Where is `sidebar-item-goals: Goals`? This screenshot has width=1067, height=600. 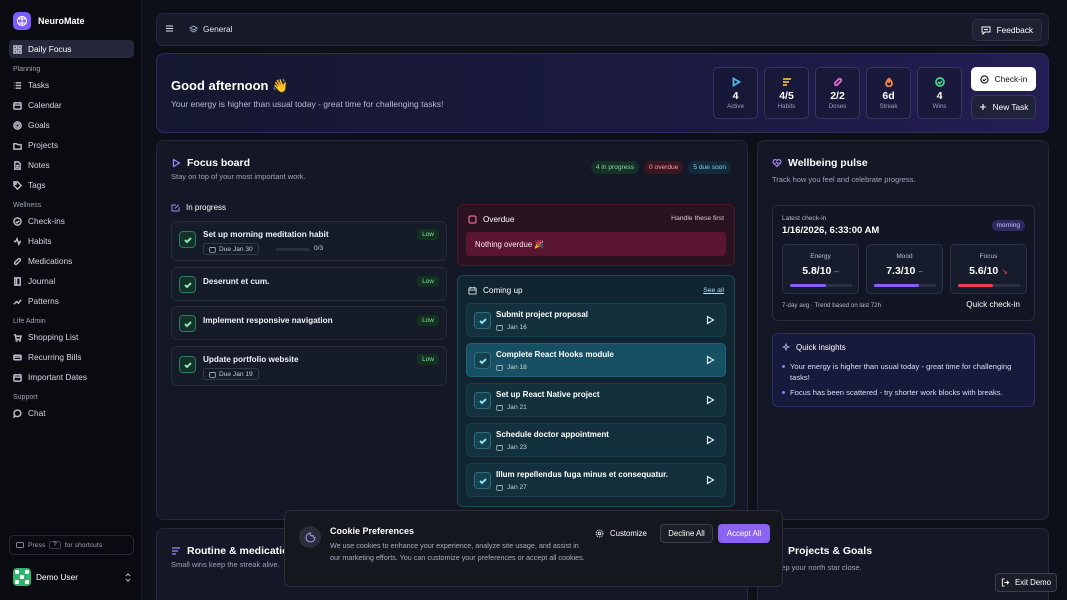 sidebar-item-goals: Goals is located at coordinates (71, 125).